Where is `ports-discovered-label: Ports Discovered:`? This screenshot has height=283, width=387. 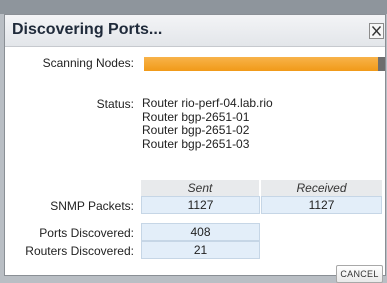 ports-discovered-label: Ports Discovered: is located at coordinates (86, 233).